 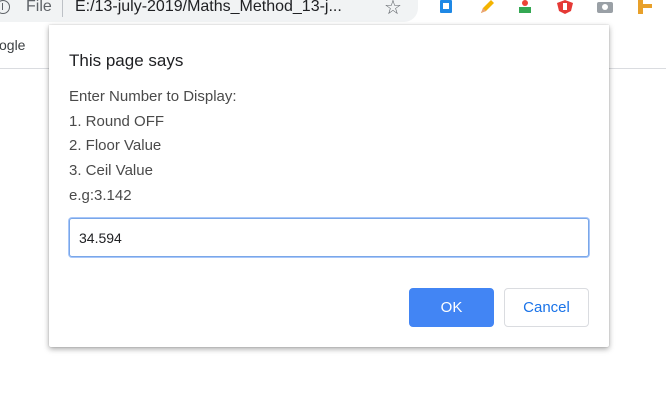 What do you see at coordinates (153, 96) in the screenshot?
I see `message-line: Enter Number to Display:` at bounding box center [153, 96].